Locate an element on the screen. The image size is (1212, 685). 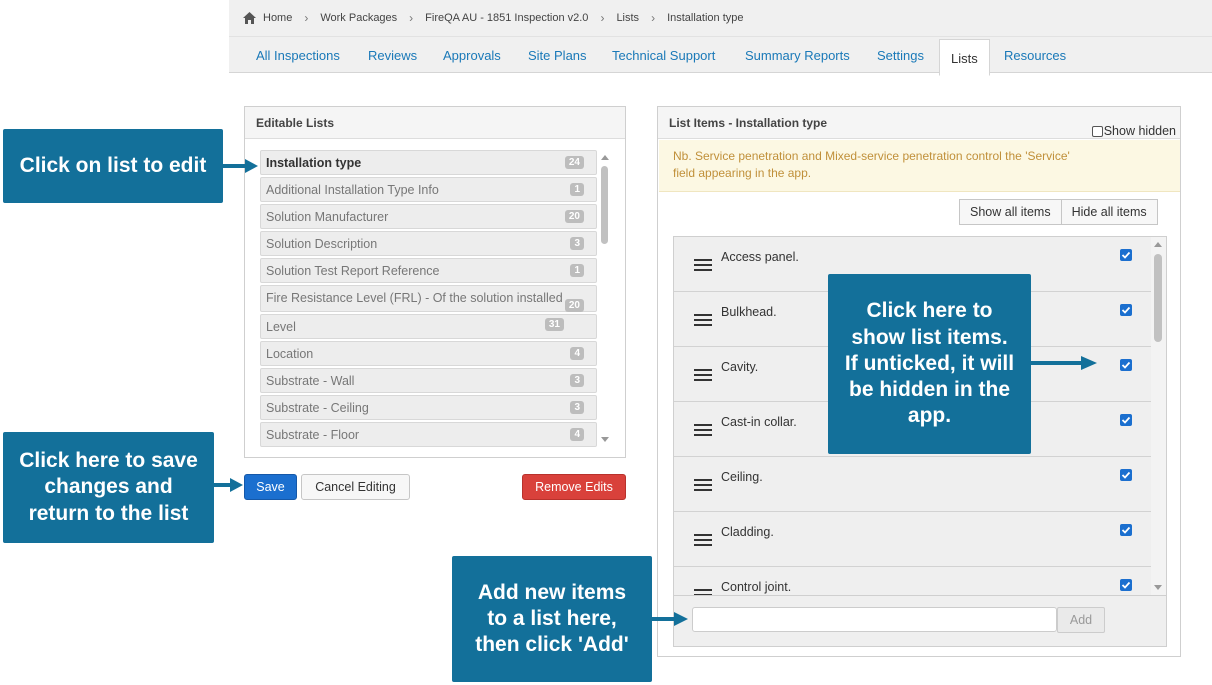
count-badge: 1 is located at coordinates (577, 270).